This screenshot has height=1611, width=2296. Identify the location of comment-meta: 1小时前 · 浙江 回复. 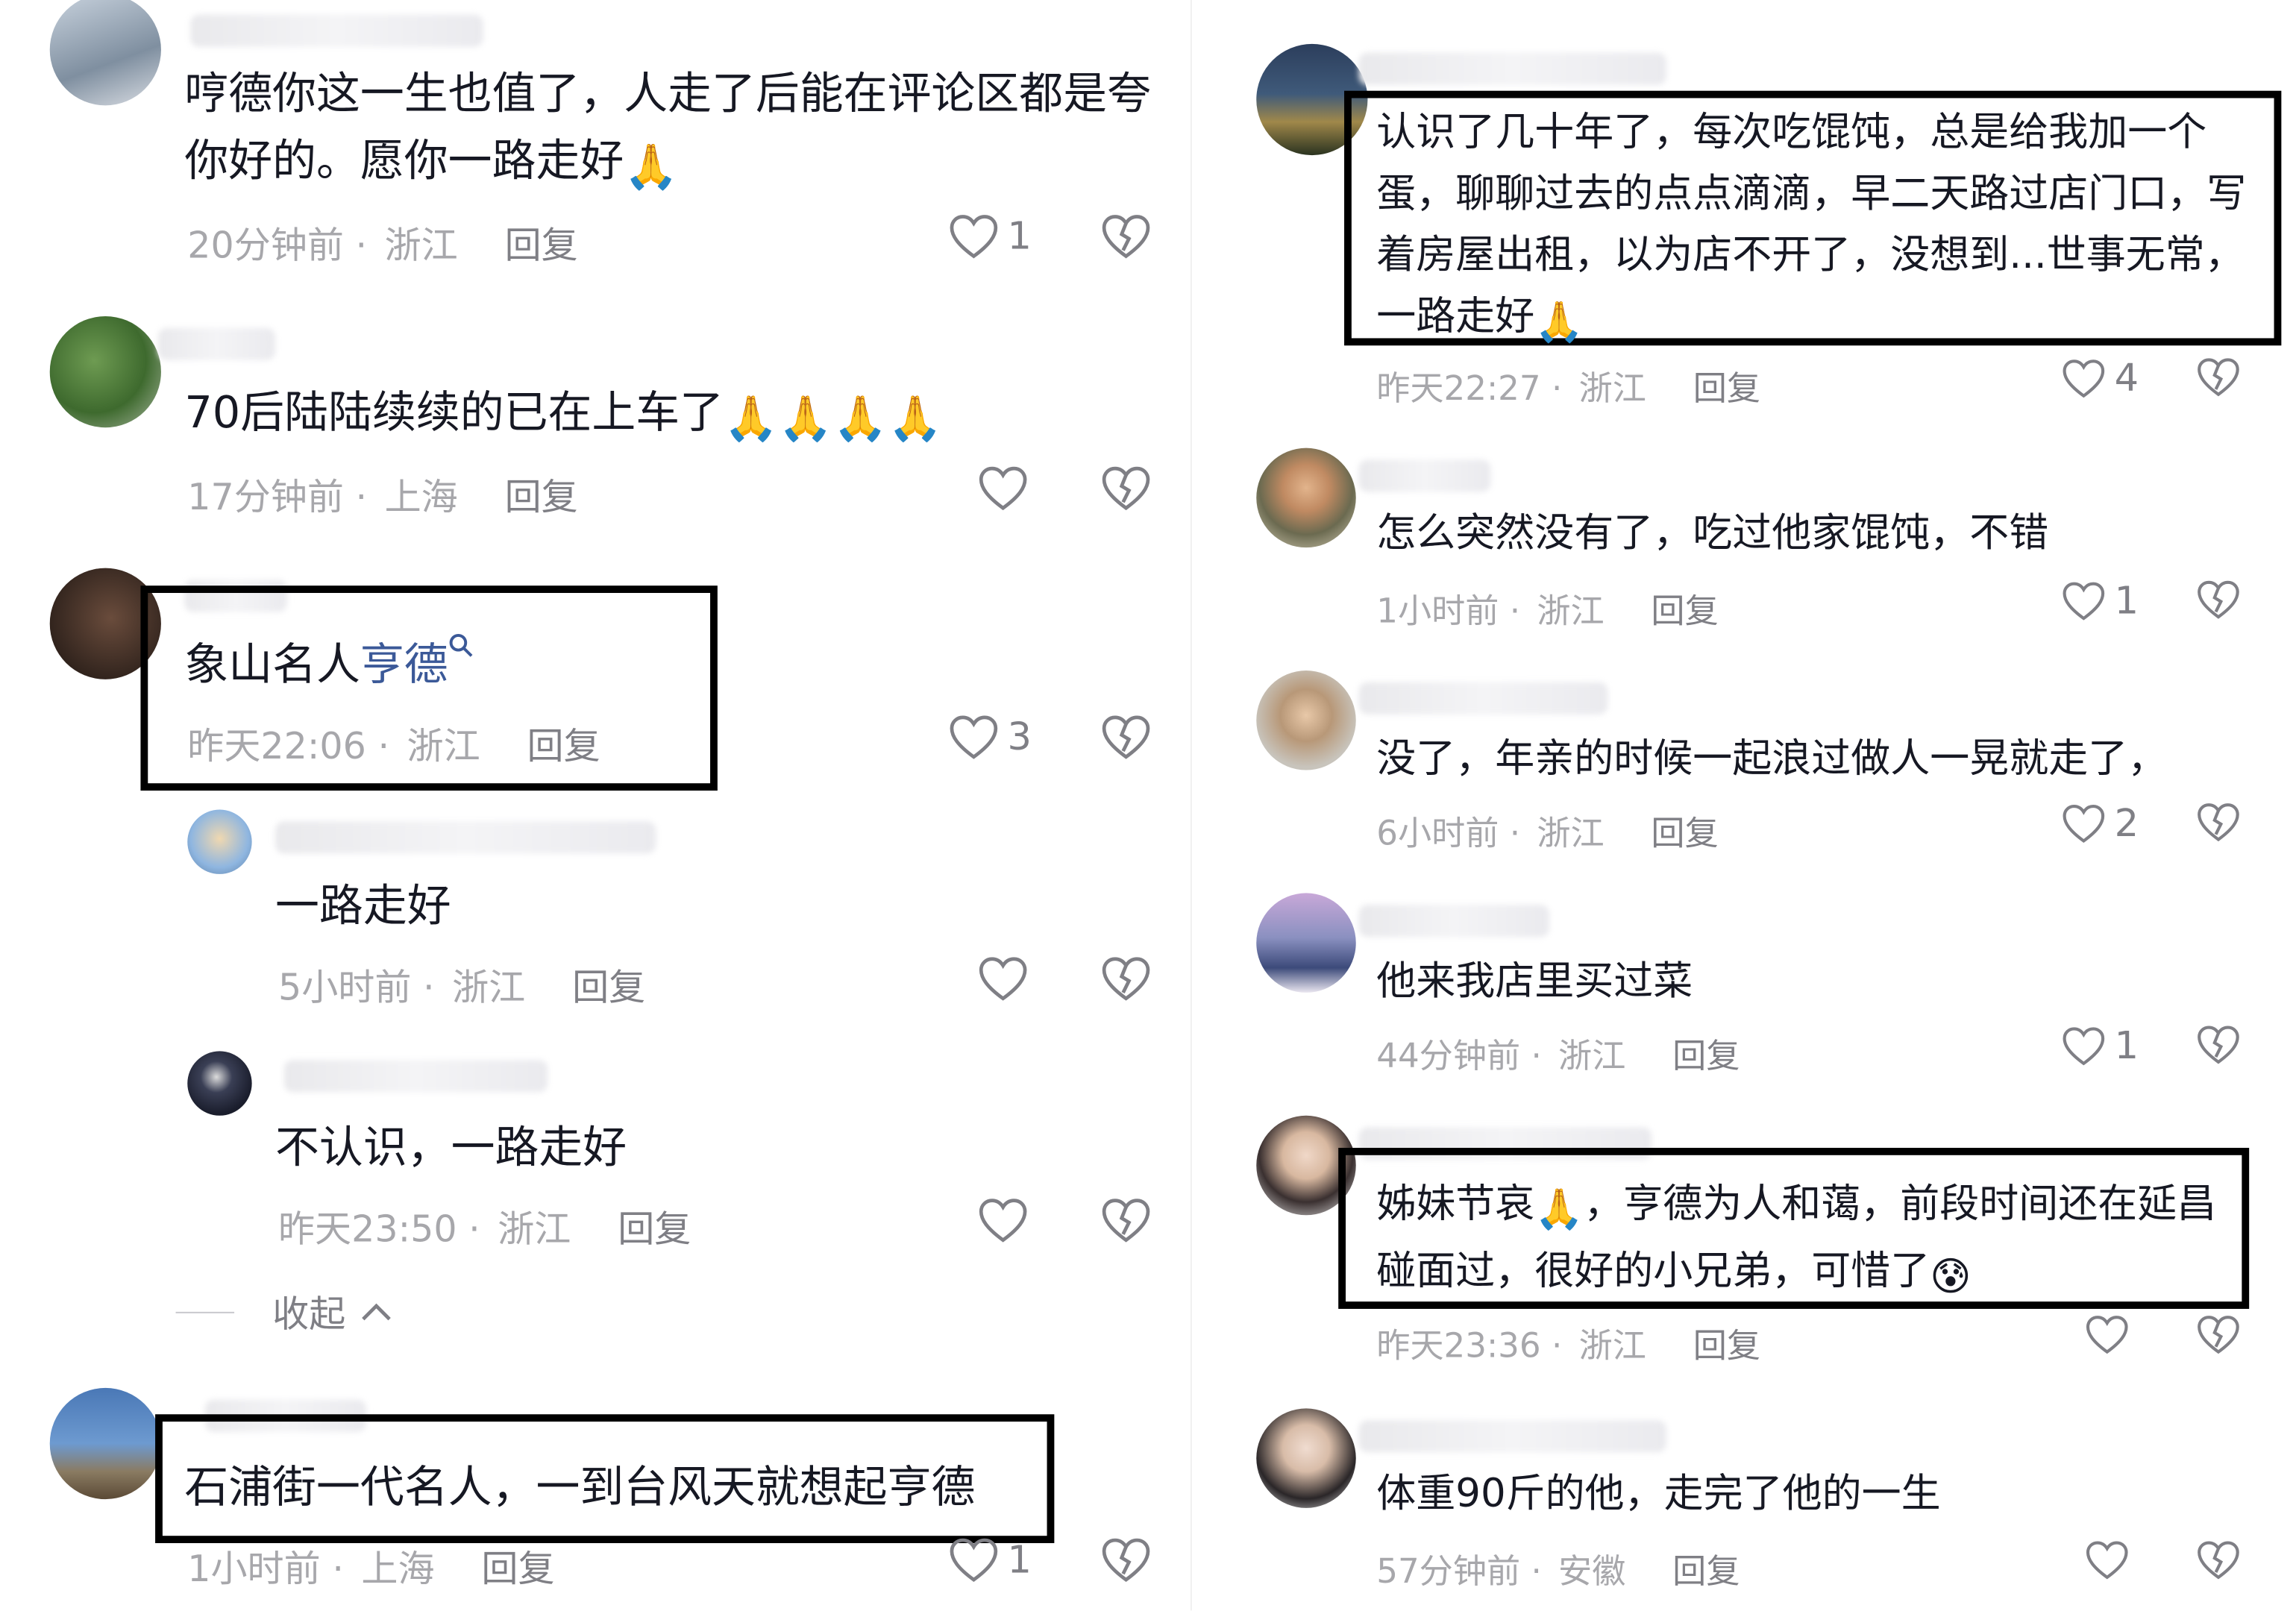
(1547, 612).